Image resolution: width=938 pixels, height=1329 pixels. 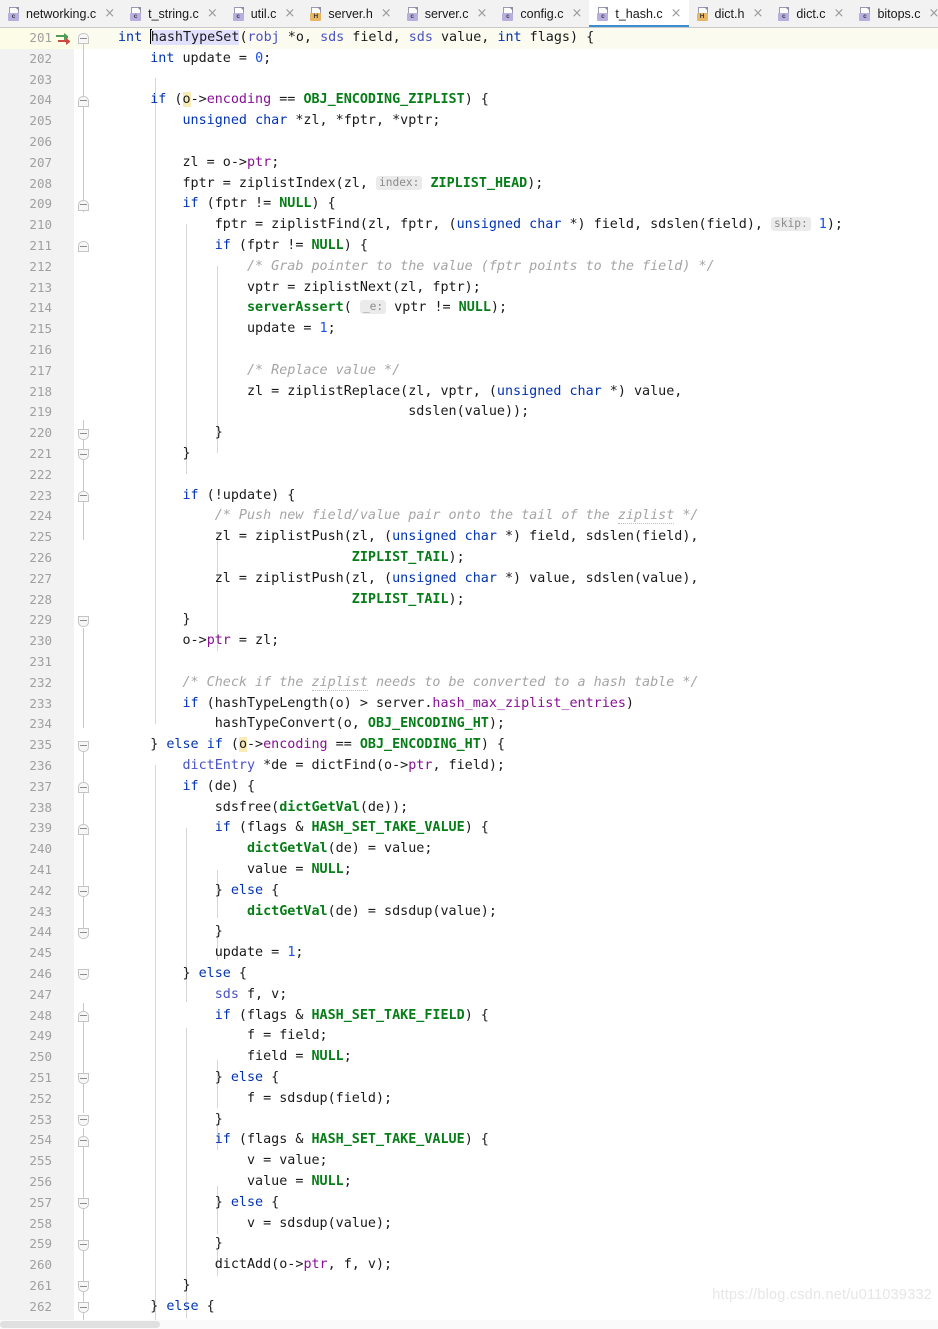 I want to click on editor-tab-config-c: c config.c ×, so click(x=541, y=13).